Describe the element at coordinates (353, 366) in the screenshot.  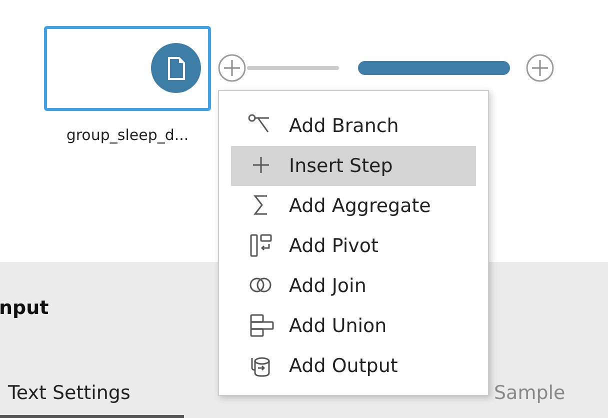
I see `menu-item: Add Output` at that location.